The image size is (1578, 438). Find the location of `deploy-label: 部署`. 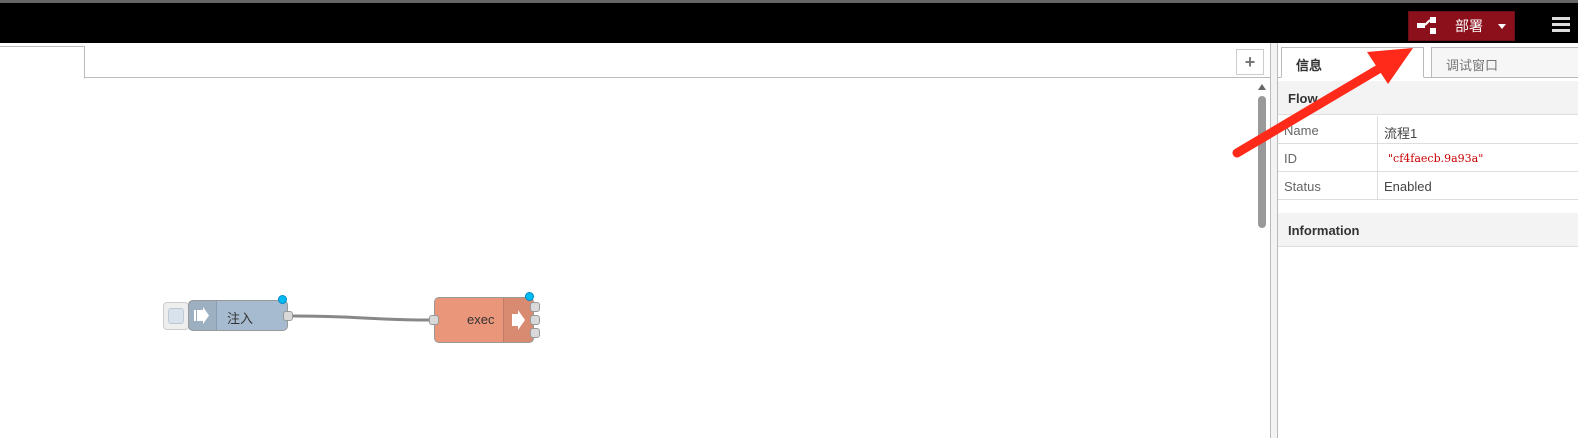

deploy-label: 部署 is located at coordinates (1469, 26).